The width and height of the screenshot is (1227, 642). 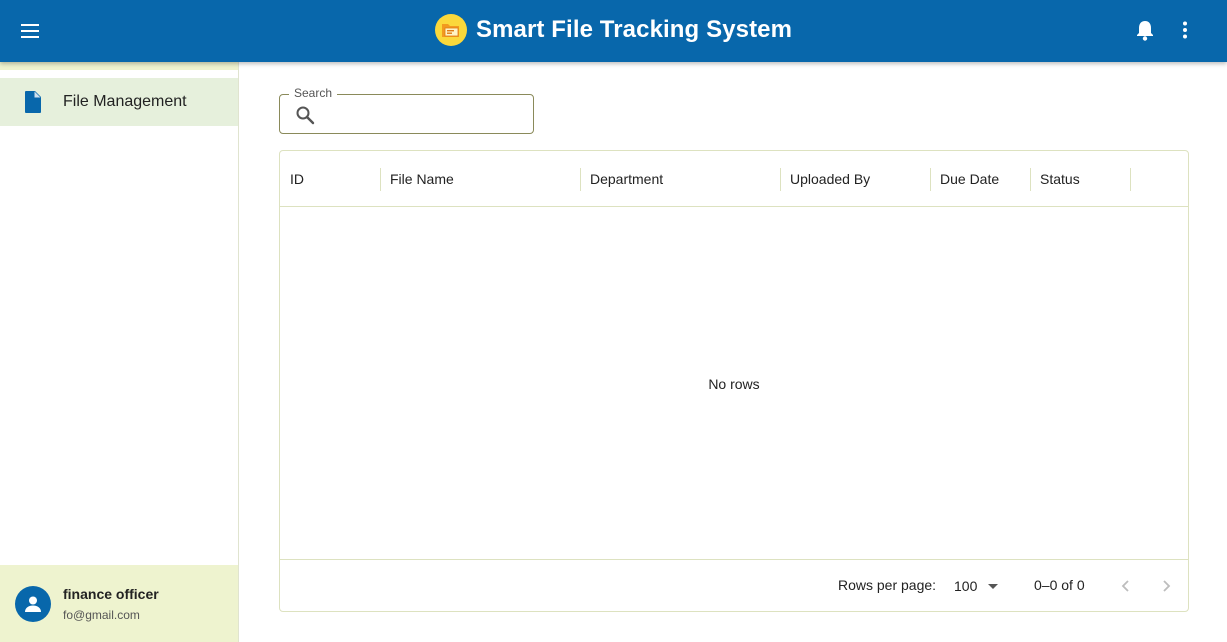 I want to click on sidebar-item-file-management: File Management, so click(x=119, y=102).